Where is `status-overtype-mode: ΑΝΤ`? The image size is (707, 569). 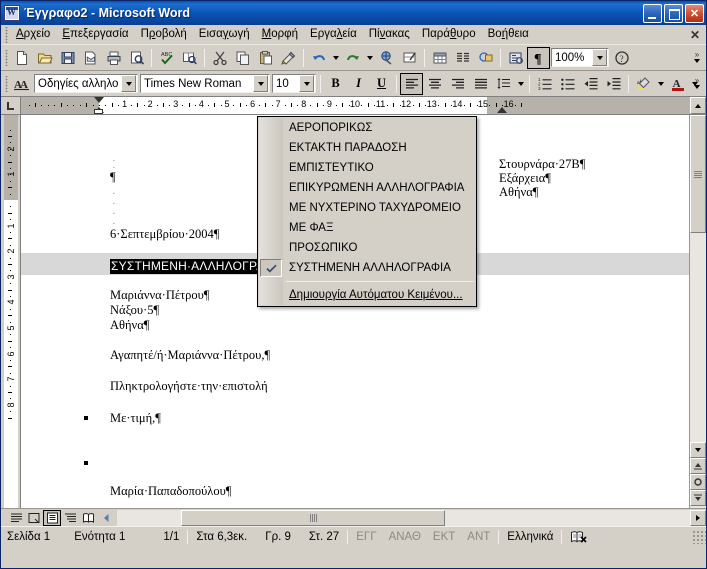
status-overtype-mode: ΑΝΤ is located at coordinates (478, 537).